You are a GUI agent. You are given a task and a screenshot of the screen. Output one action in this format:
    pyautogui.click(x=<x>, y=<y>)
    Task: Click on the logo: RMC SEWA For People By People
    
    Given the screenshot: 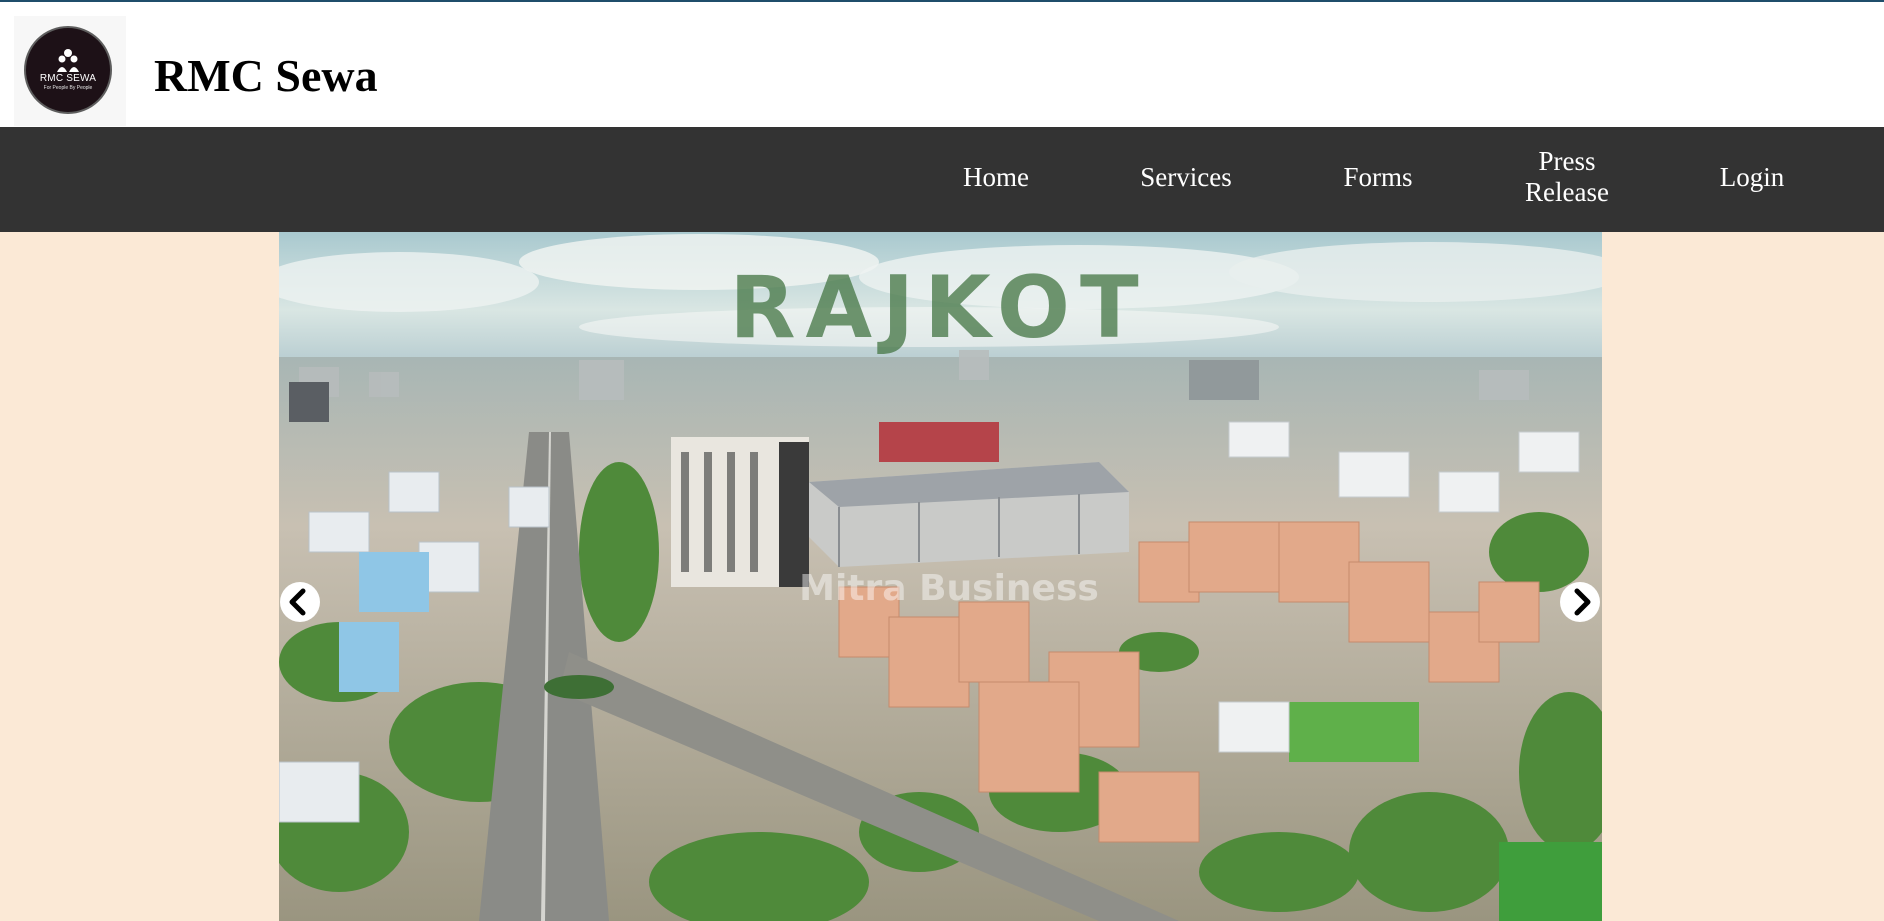 What is the action you would take?
    pyautogui.click(x=70, y=71)
    